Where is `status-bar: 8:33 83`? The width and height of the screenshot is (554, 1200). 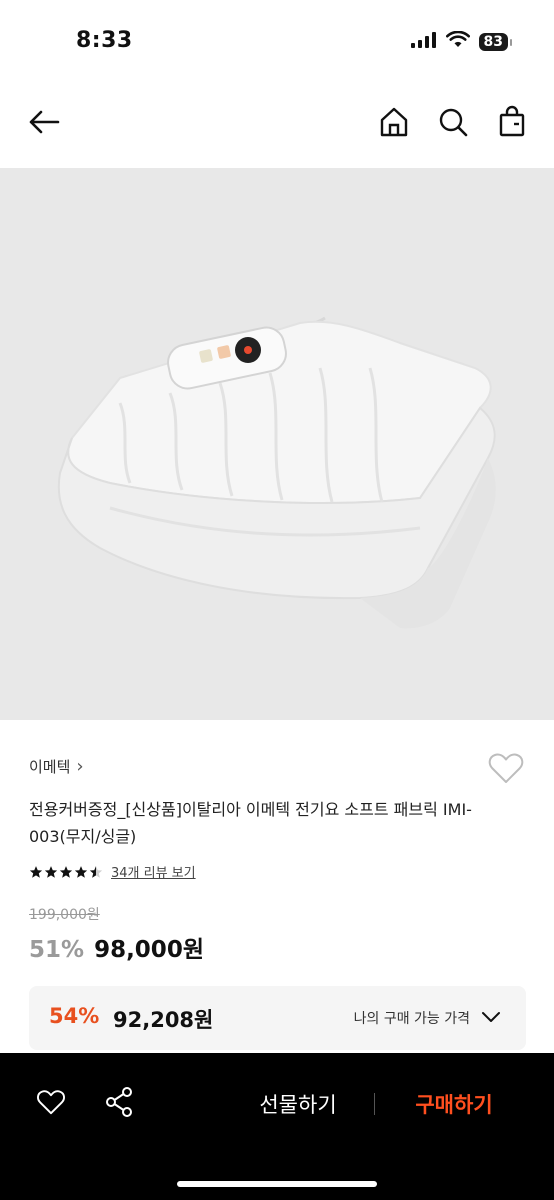 status-bar: 8:33 83 is located at coordinates (277, 42).